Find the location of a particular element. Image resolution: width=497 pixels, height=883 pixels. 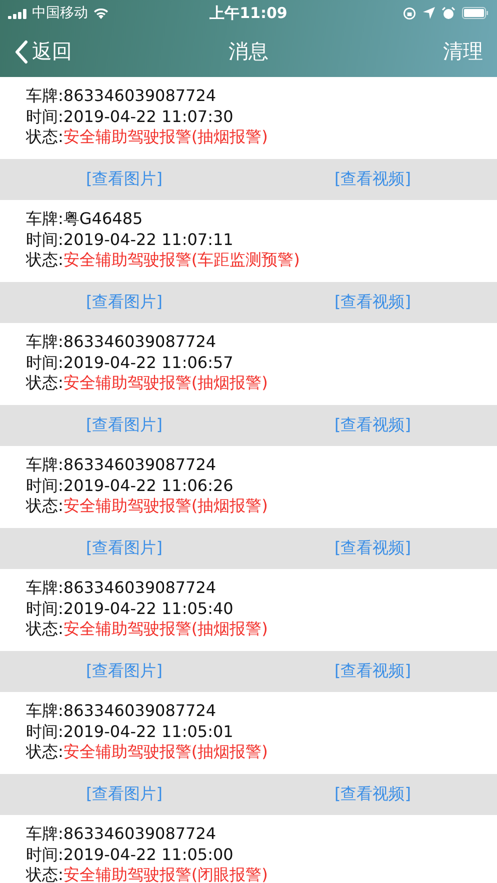

wifi-icon is located at coordinates (101, 13).